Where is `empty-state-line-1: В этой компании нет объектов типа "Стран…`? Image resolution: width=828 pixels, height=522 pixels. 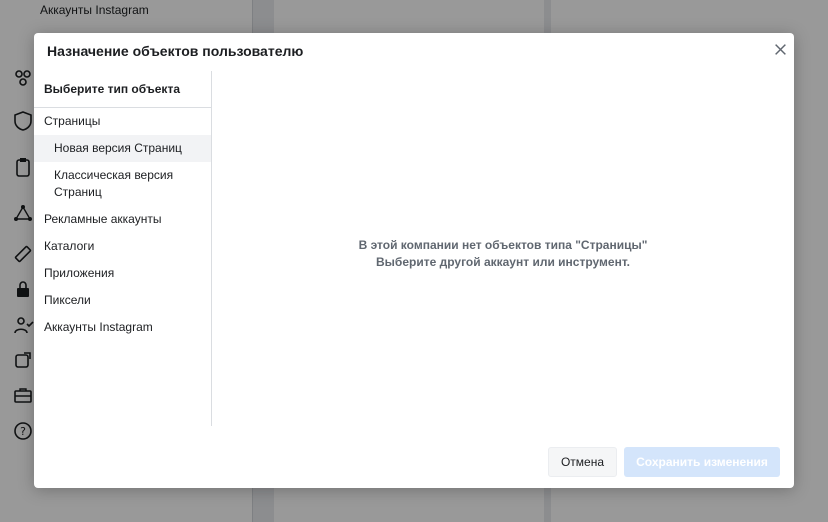 empty-state-line-1: В этой компании нет объектов типа "Стран… is located at coordinates (503, 245).